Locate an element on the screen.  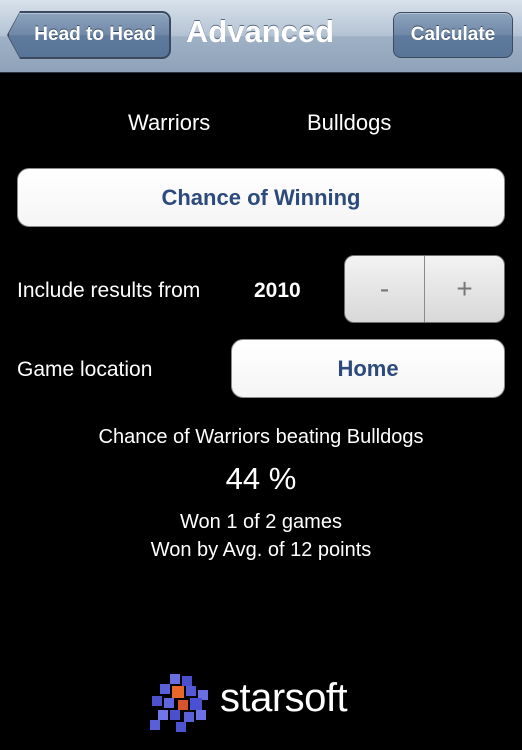
navigation-bar: Head to Head Advanced Calculate is located at coordinates (261, 36).